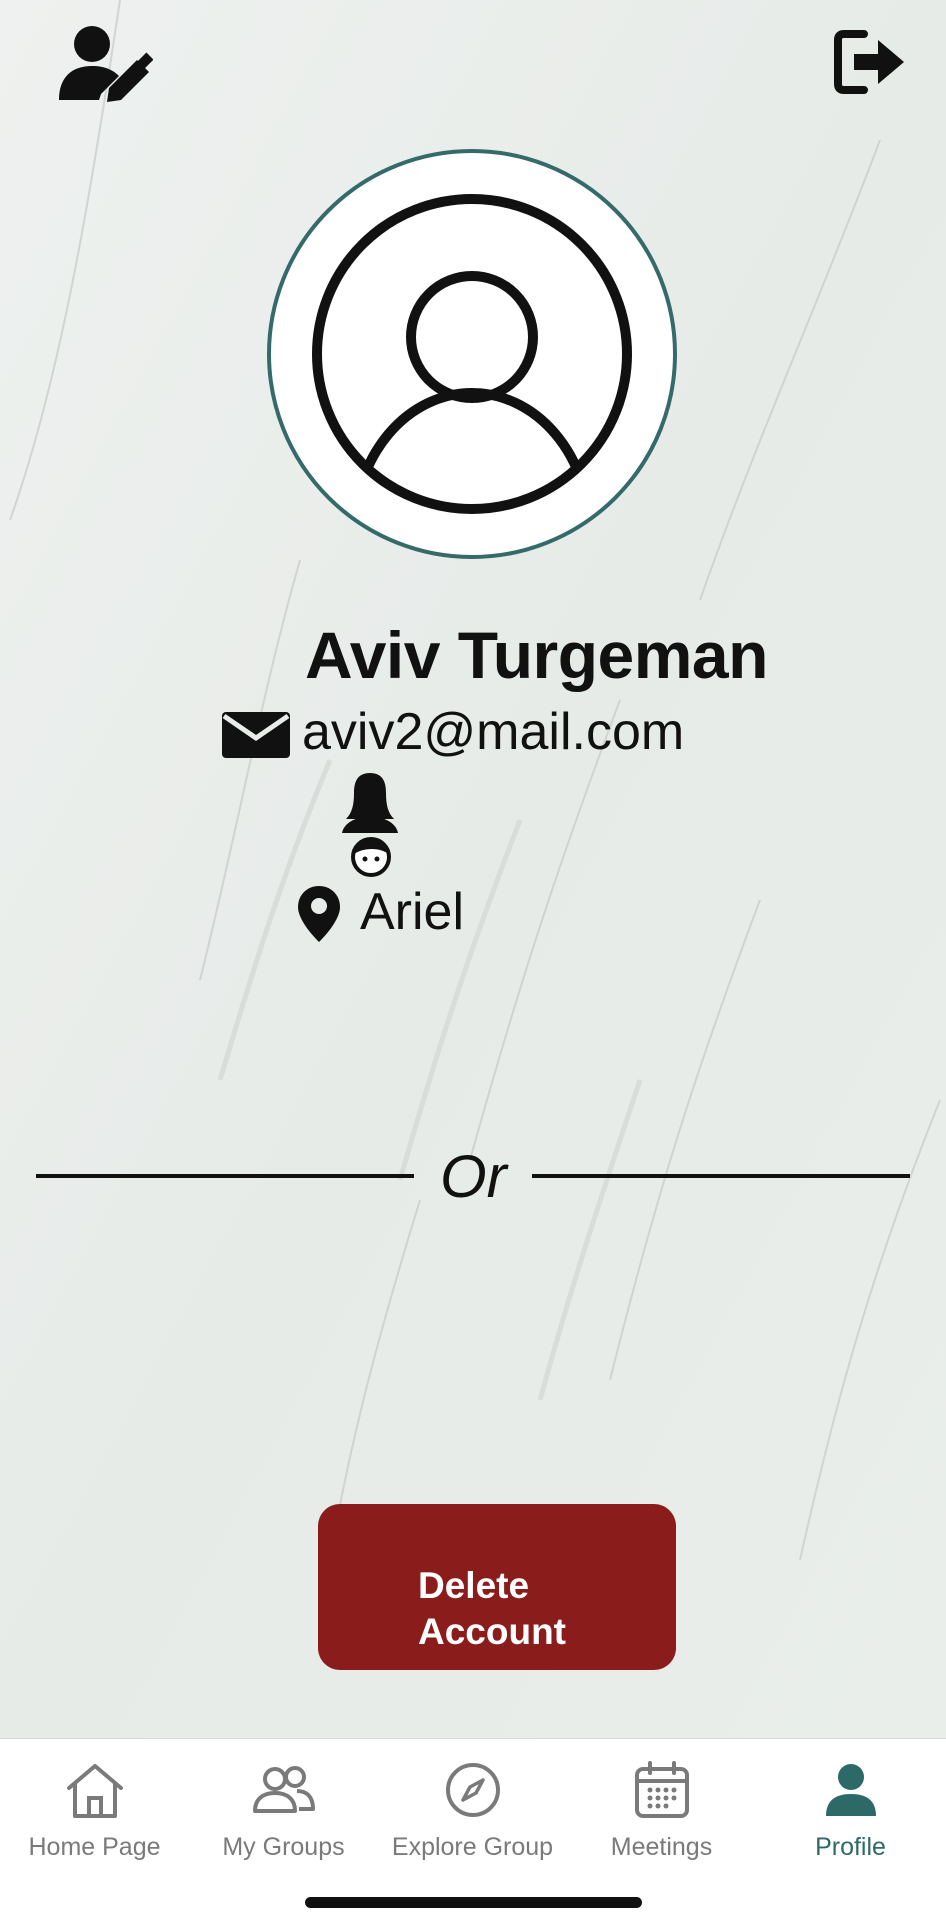 The height and width of the screenshot is (1930, 946). I want to click on person-icon, so click(850, 1790).